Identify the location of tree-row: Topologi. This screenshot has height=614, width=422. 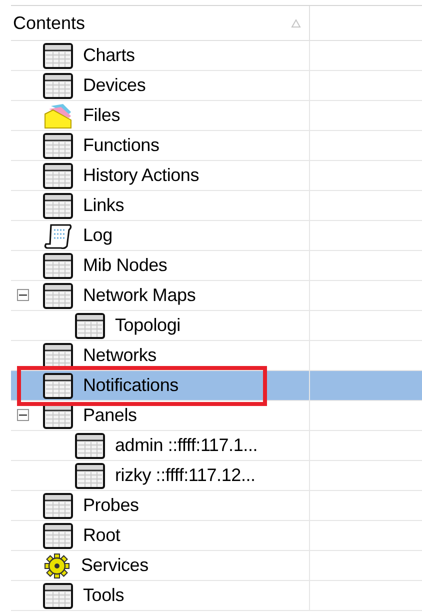
(216, 326).